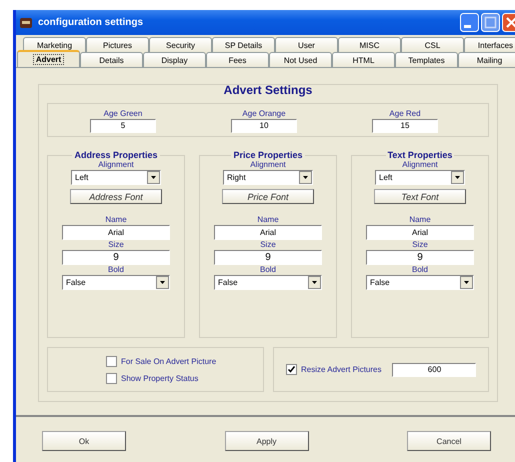 This screenshot has width=515, height=462. Describe the element at coordinates (268, 196) in the screenshot. I see `font-button: Price Font` at that location.